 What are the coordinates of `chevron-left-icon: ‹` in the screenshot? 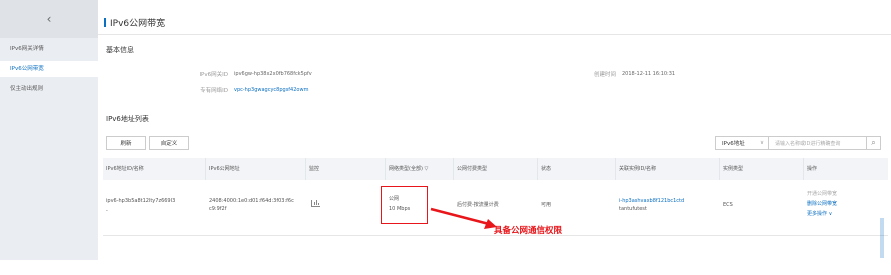 It's located at (49, 19).